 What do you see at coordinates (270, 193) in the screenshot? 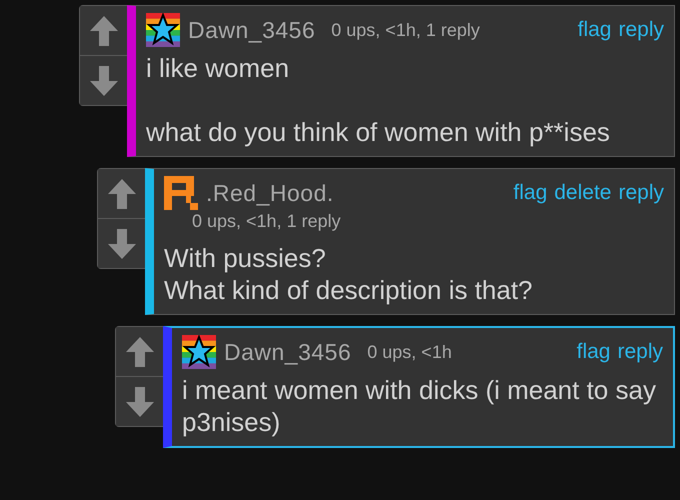
I see `username: .Red_Hood.` at bounding box center [270, 193].